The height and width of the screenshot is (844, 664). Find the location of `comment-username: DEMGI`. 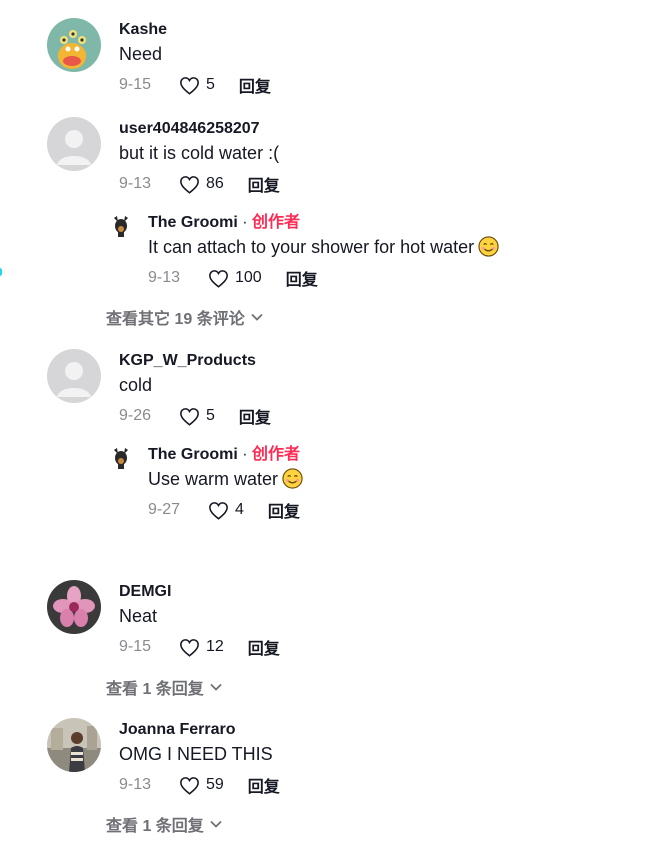

comment-username: DEMGI is located at coordinates (199, 592).